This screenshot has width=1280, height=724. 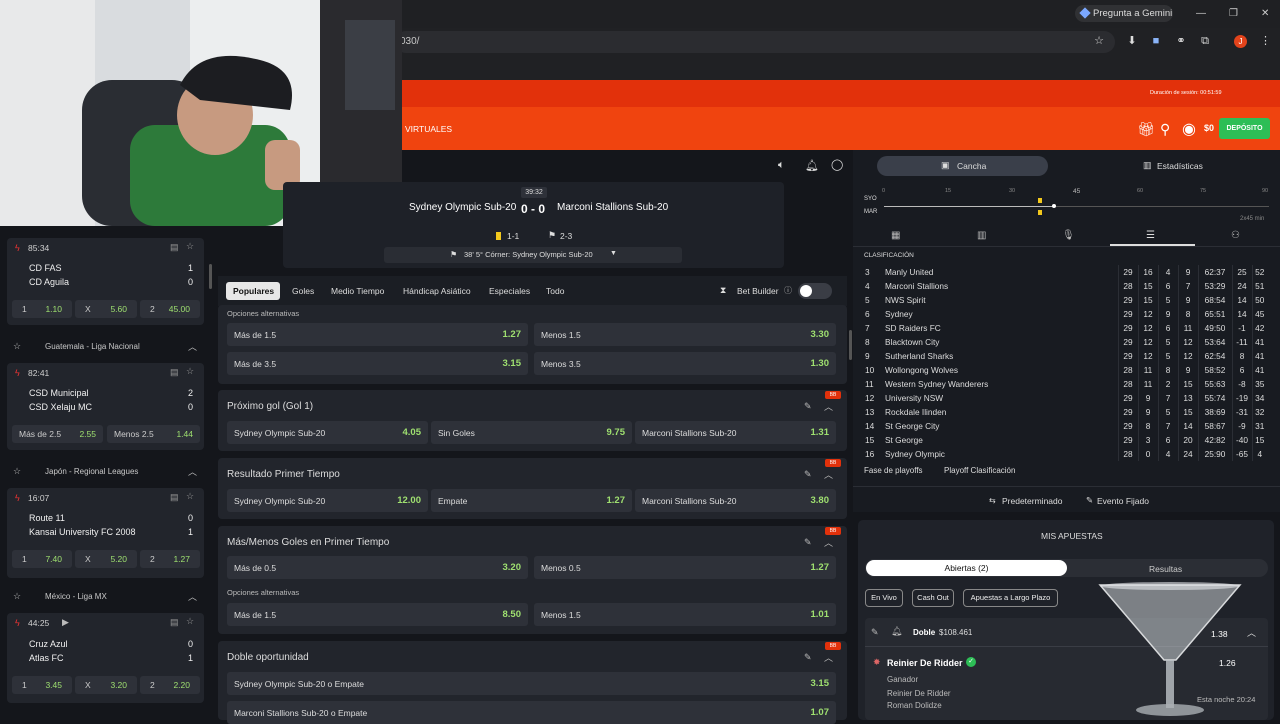 I want to click on odd-under: Menos 2.5 1.44, so click(x=153, y=434).